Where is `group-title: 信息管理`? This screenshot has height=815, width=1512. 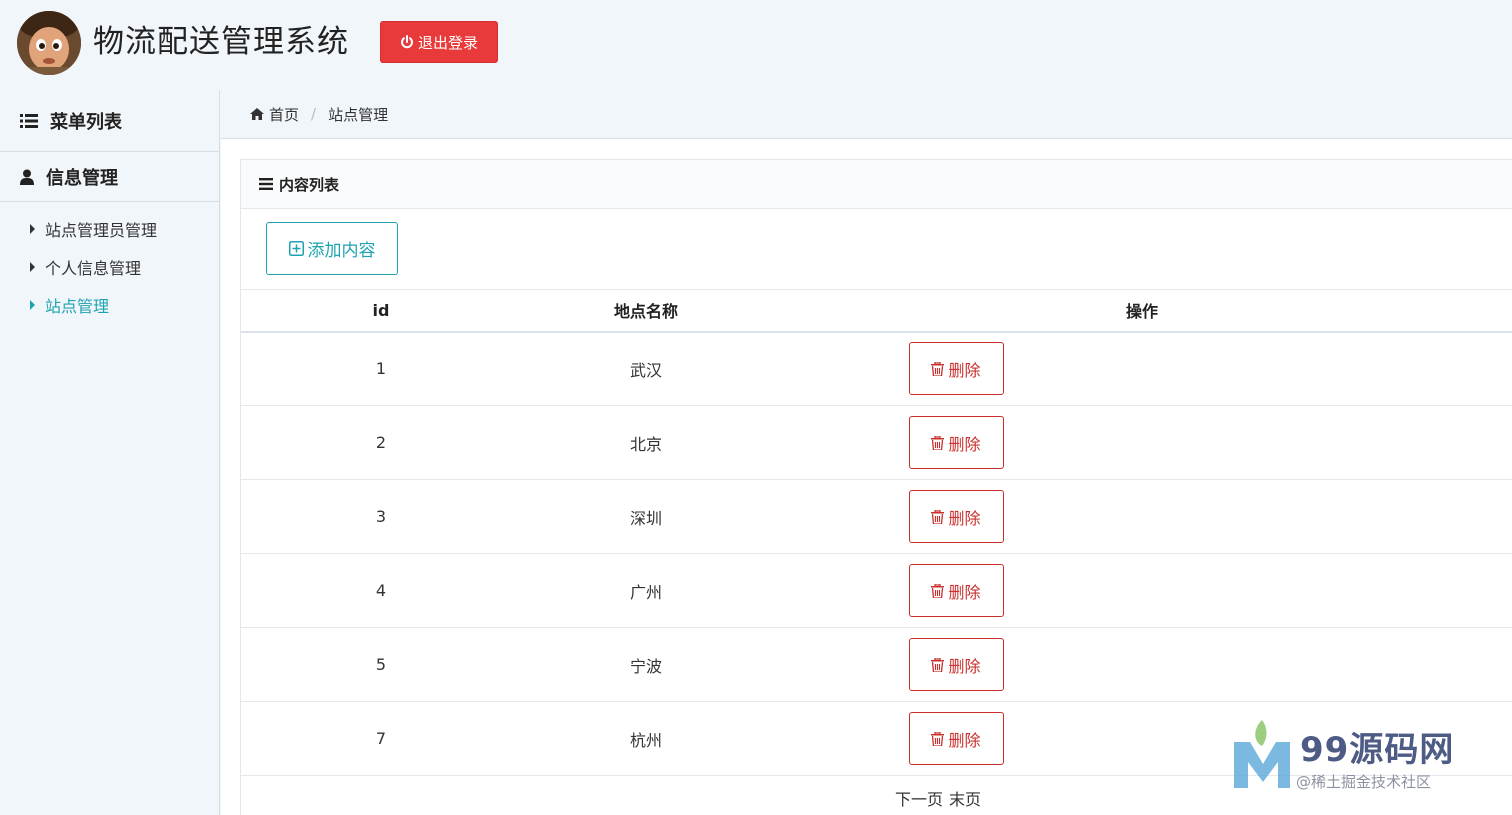 group-title: 信息管理 is located at coordinates (82, 178).